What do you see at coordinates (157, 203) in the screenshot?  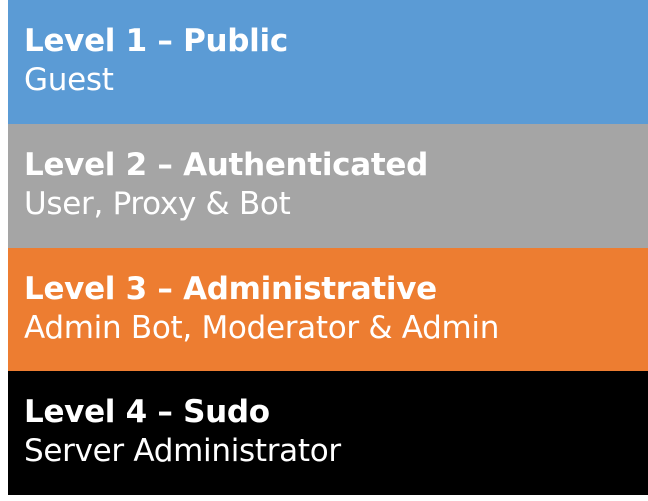 I see `level-2-description: User, Proxy & Bot` at bounding box center [157, 203].